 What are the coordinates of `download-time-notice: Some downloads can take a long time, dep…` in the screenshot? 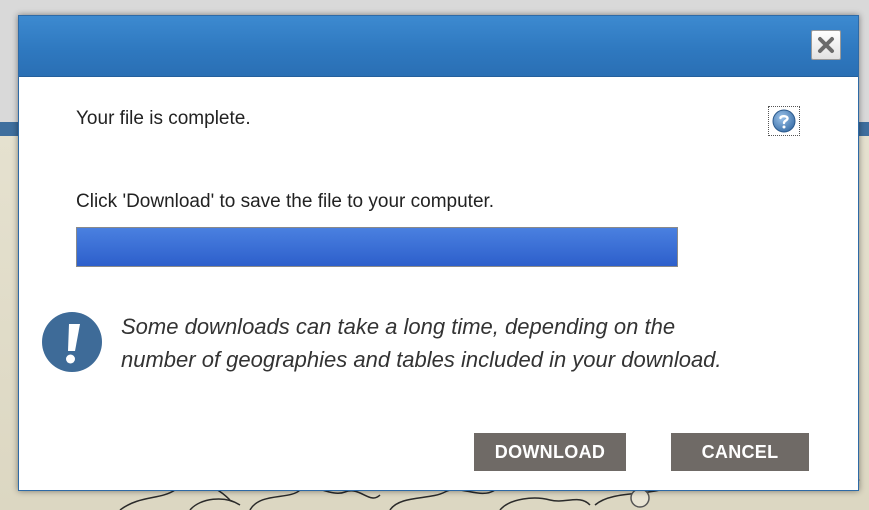 It's located at (421, 343).